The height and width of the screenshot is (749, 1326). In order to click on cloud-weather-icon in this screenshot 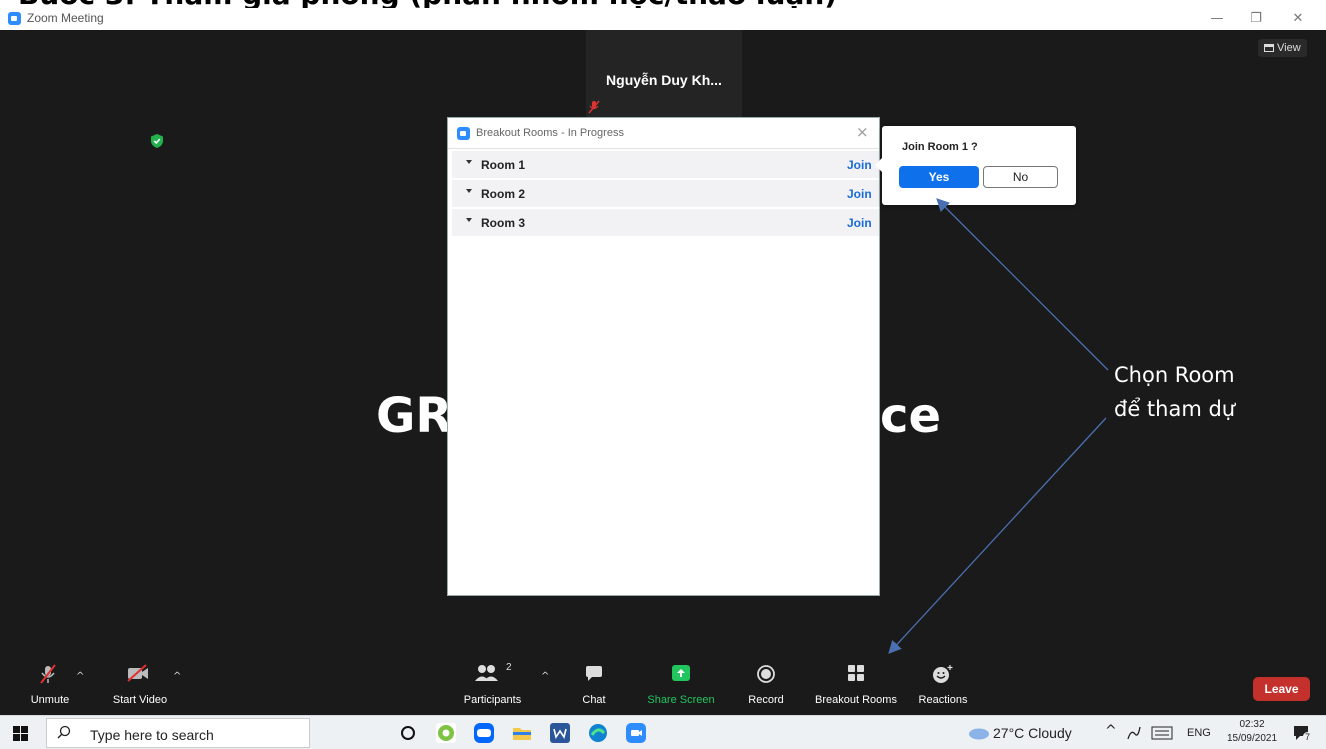, I will do `click(979, 734)`.